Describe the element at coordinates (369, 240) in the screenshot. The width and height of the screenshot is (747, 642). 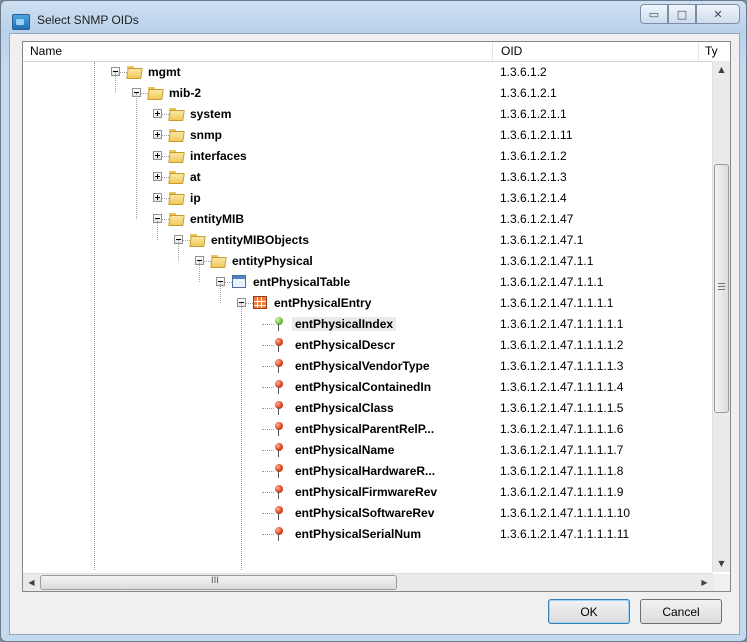
I see `tree-row: entityMIBObjects 1.3.6.1.2.1.47.1` at that location.